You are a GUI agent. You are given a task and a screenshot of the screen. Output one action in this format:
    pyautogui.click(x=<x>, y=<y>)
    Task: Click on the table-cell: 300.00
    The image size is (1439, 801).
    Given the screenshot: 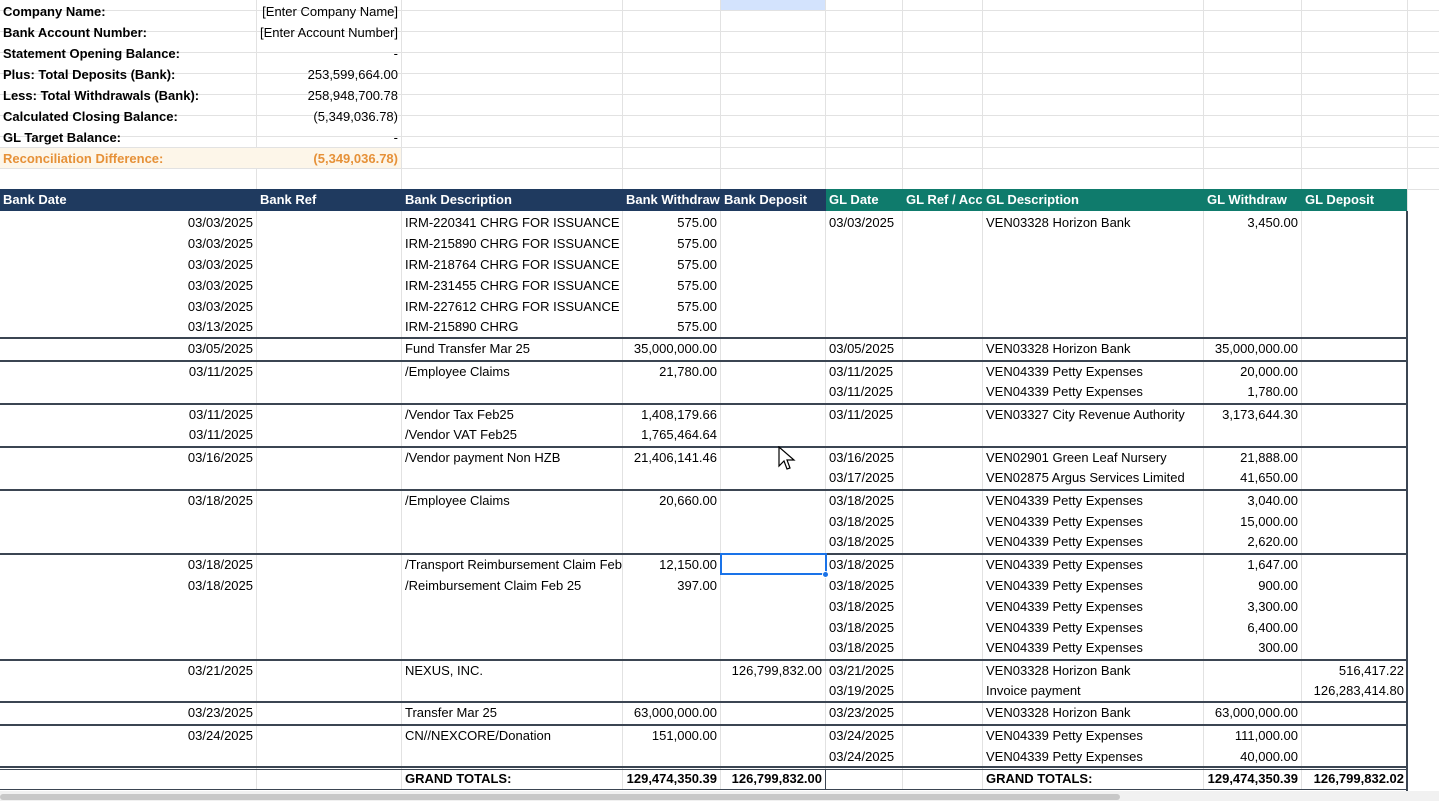 What is the action you would take?
    pyautogui.click(x=1252, y=647)
    